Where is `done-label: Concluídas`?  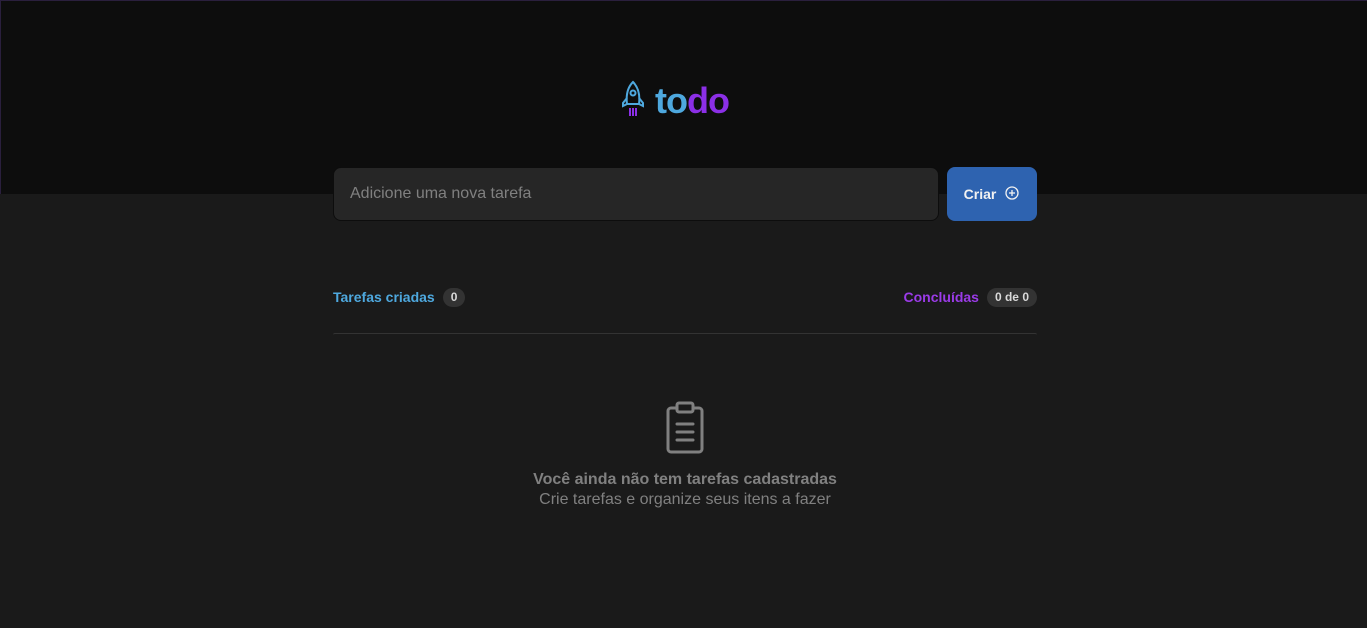 done-label: Concluídas is located at coordinates (941, 297).